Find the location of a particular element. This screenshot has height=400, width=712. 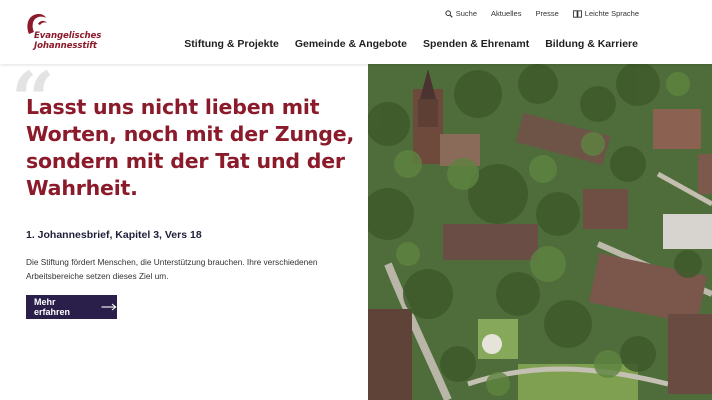

util-leichte-sprache-label: Leichte Sprache is located at coordinates (611, 13).